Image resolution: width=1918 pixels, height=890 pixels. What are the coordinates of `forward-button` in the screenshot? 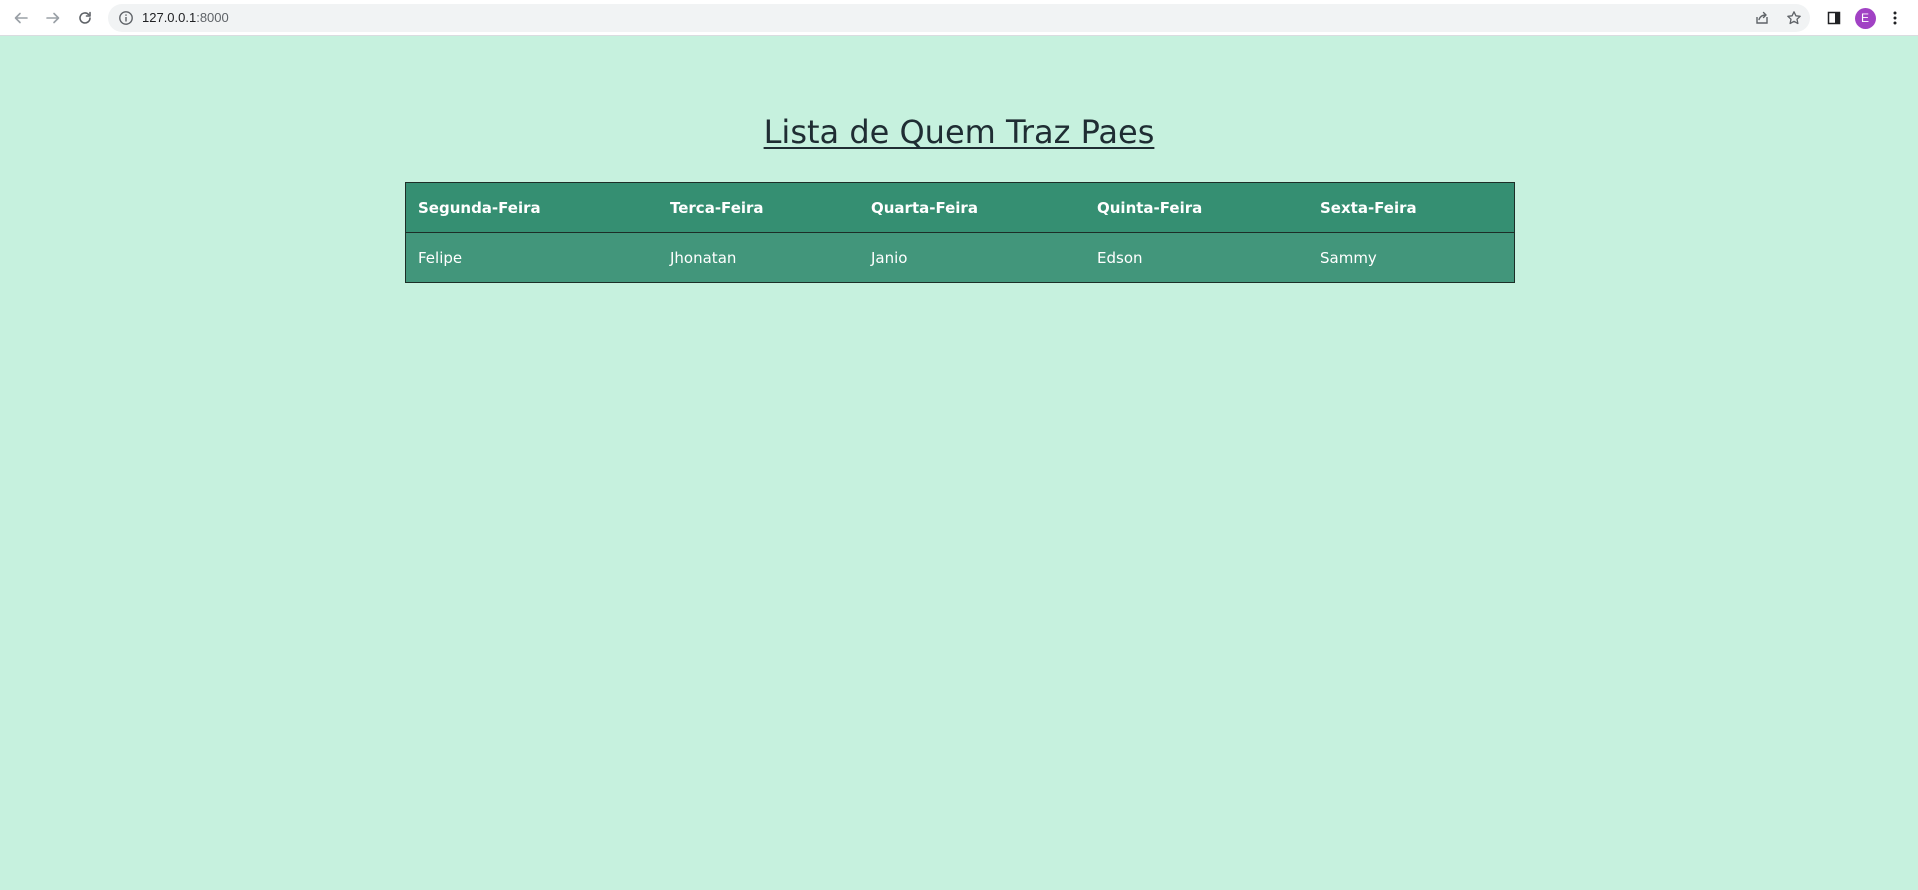 It's located at (53, 18).